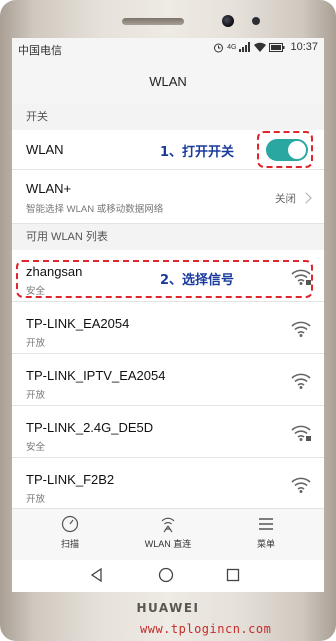  What do you see at coordinates (97, 575) in the screenshot?
I see `back-icon` at bounding box center [97, 575].